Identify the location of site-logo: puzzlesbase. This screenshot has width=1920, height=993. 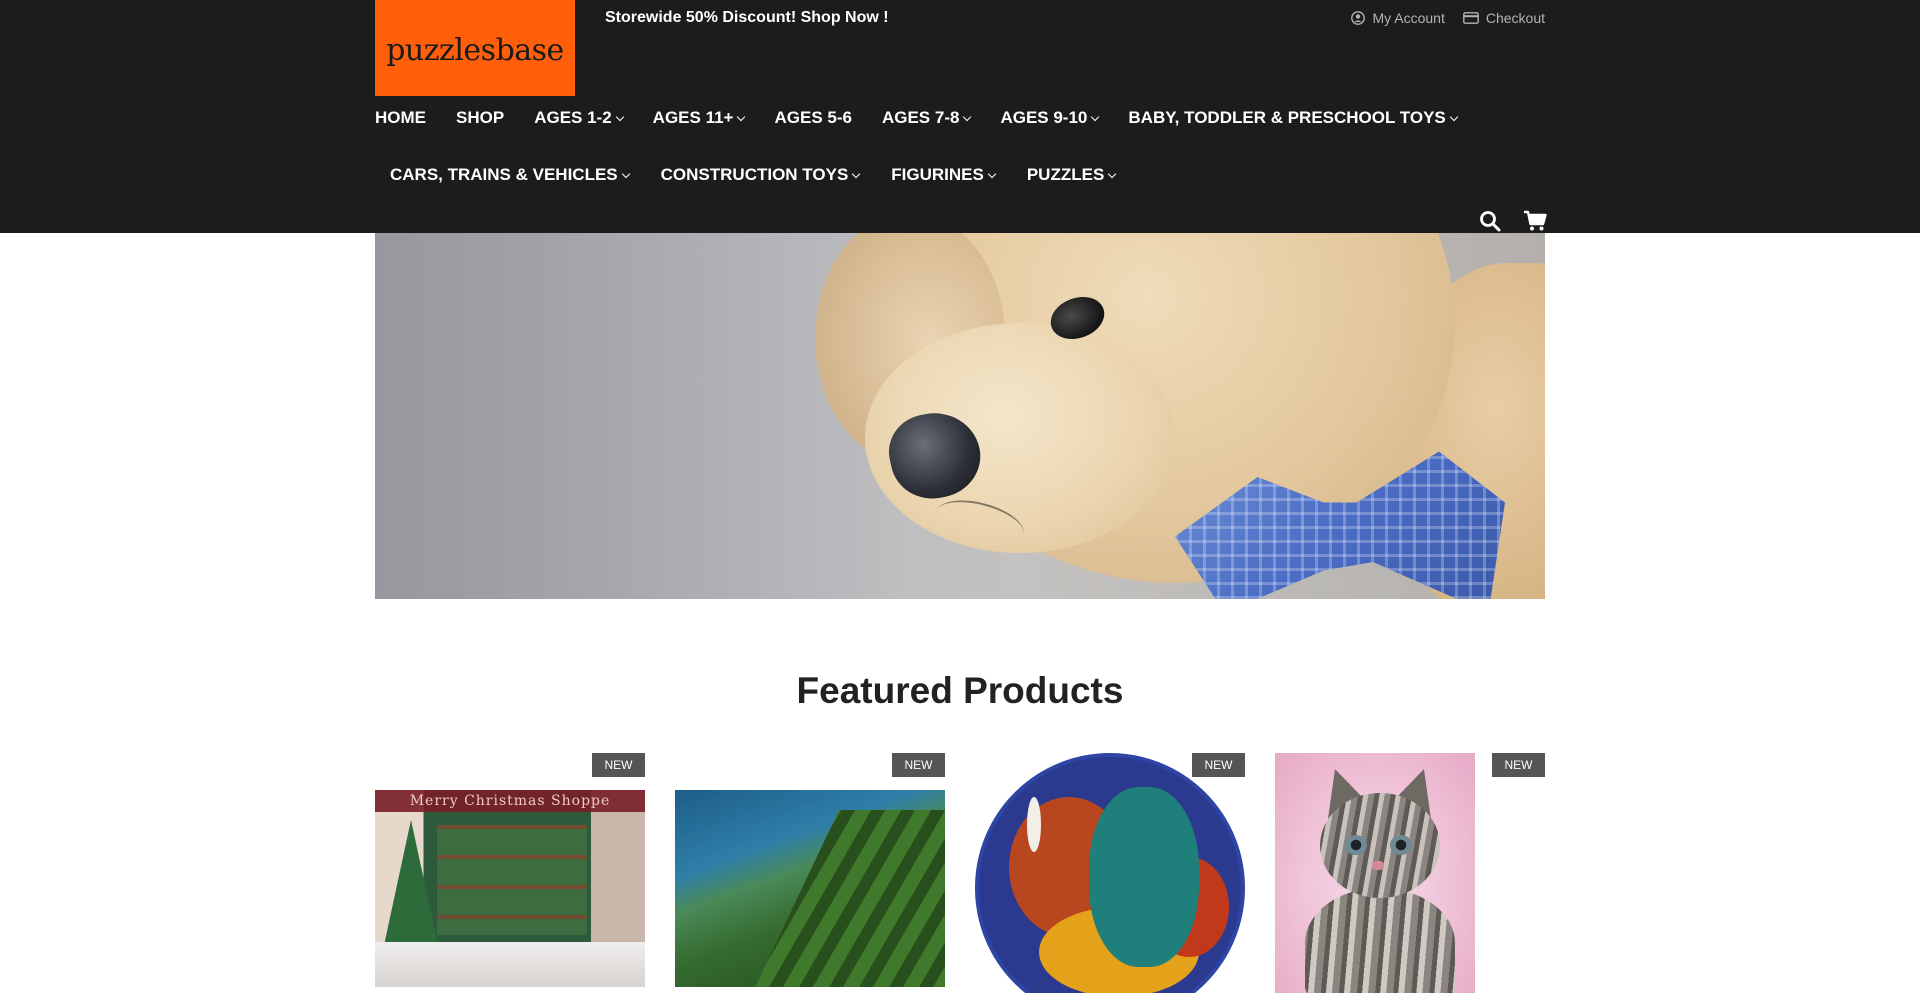
(475, 48).